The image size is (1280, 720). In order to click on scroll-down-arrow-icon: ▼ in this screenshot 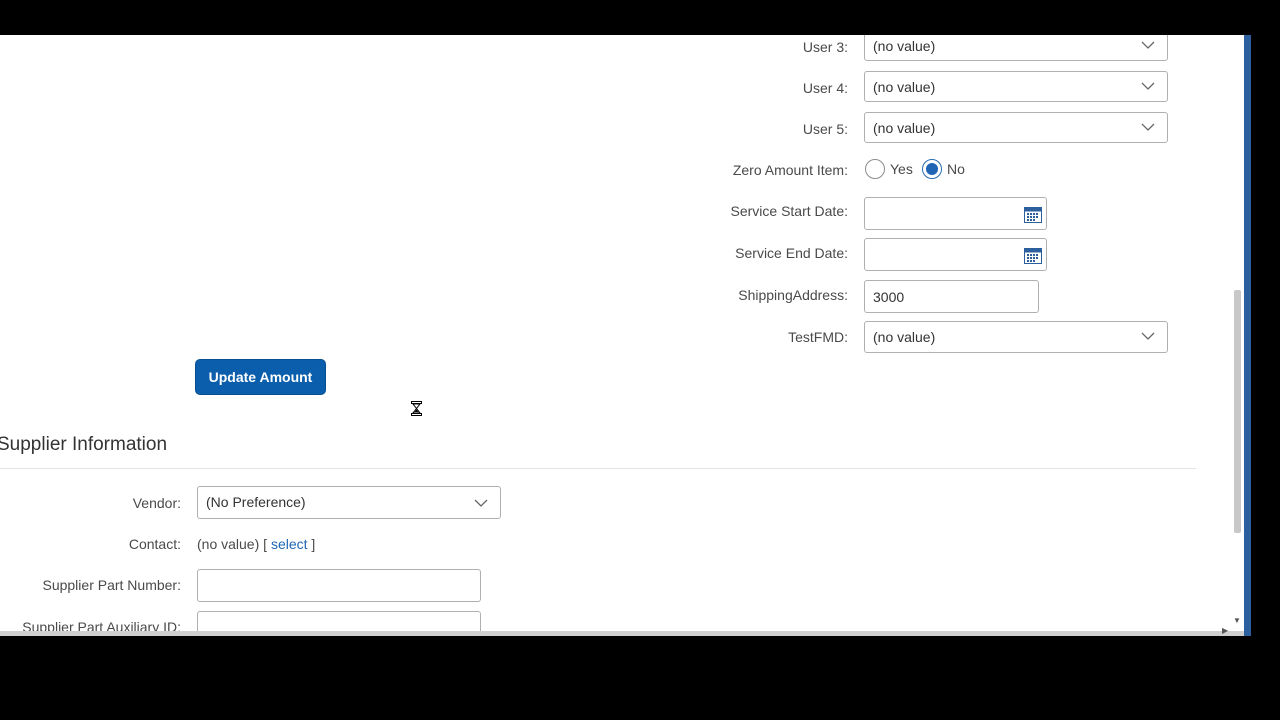, I will do `click(1237, 621)`.